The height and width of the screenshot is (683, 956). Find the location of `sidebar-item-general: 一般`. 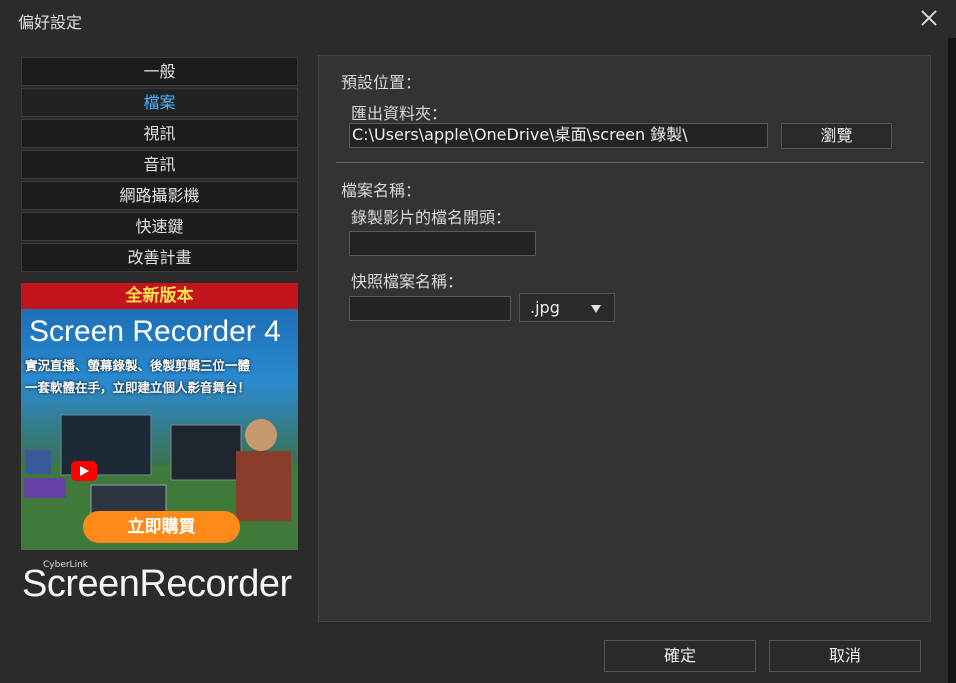

sidebar-item-general: 一般 is located at coordinates (159, 71).